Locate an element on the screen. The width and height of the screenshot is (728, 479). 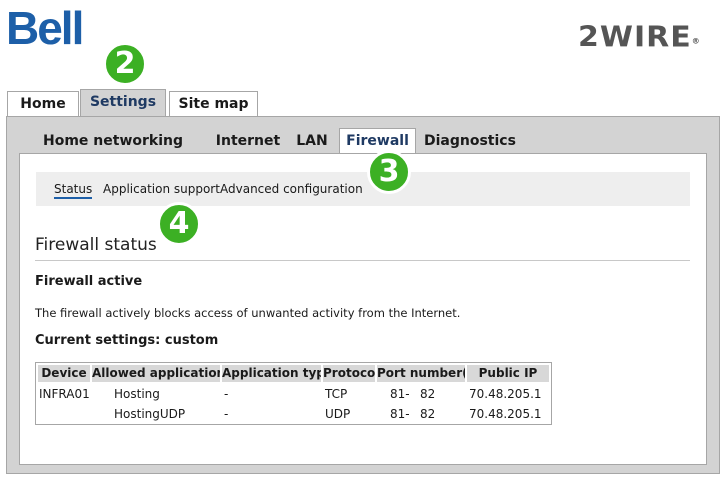
table-header-port-numbers: Port number(s) is located at coordinates (421, 373).